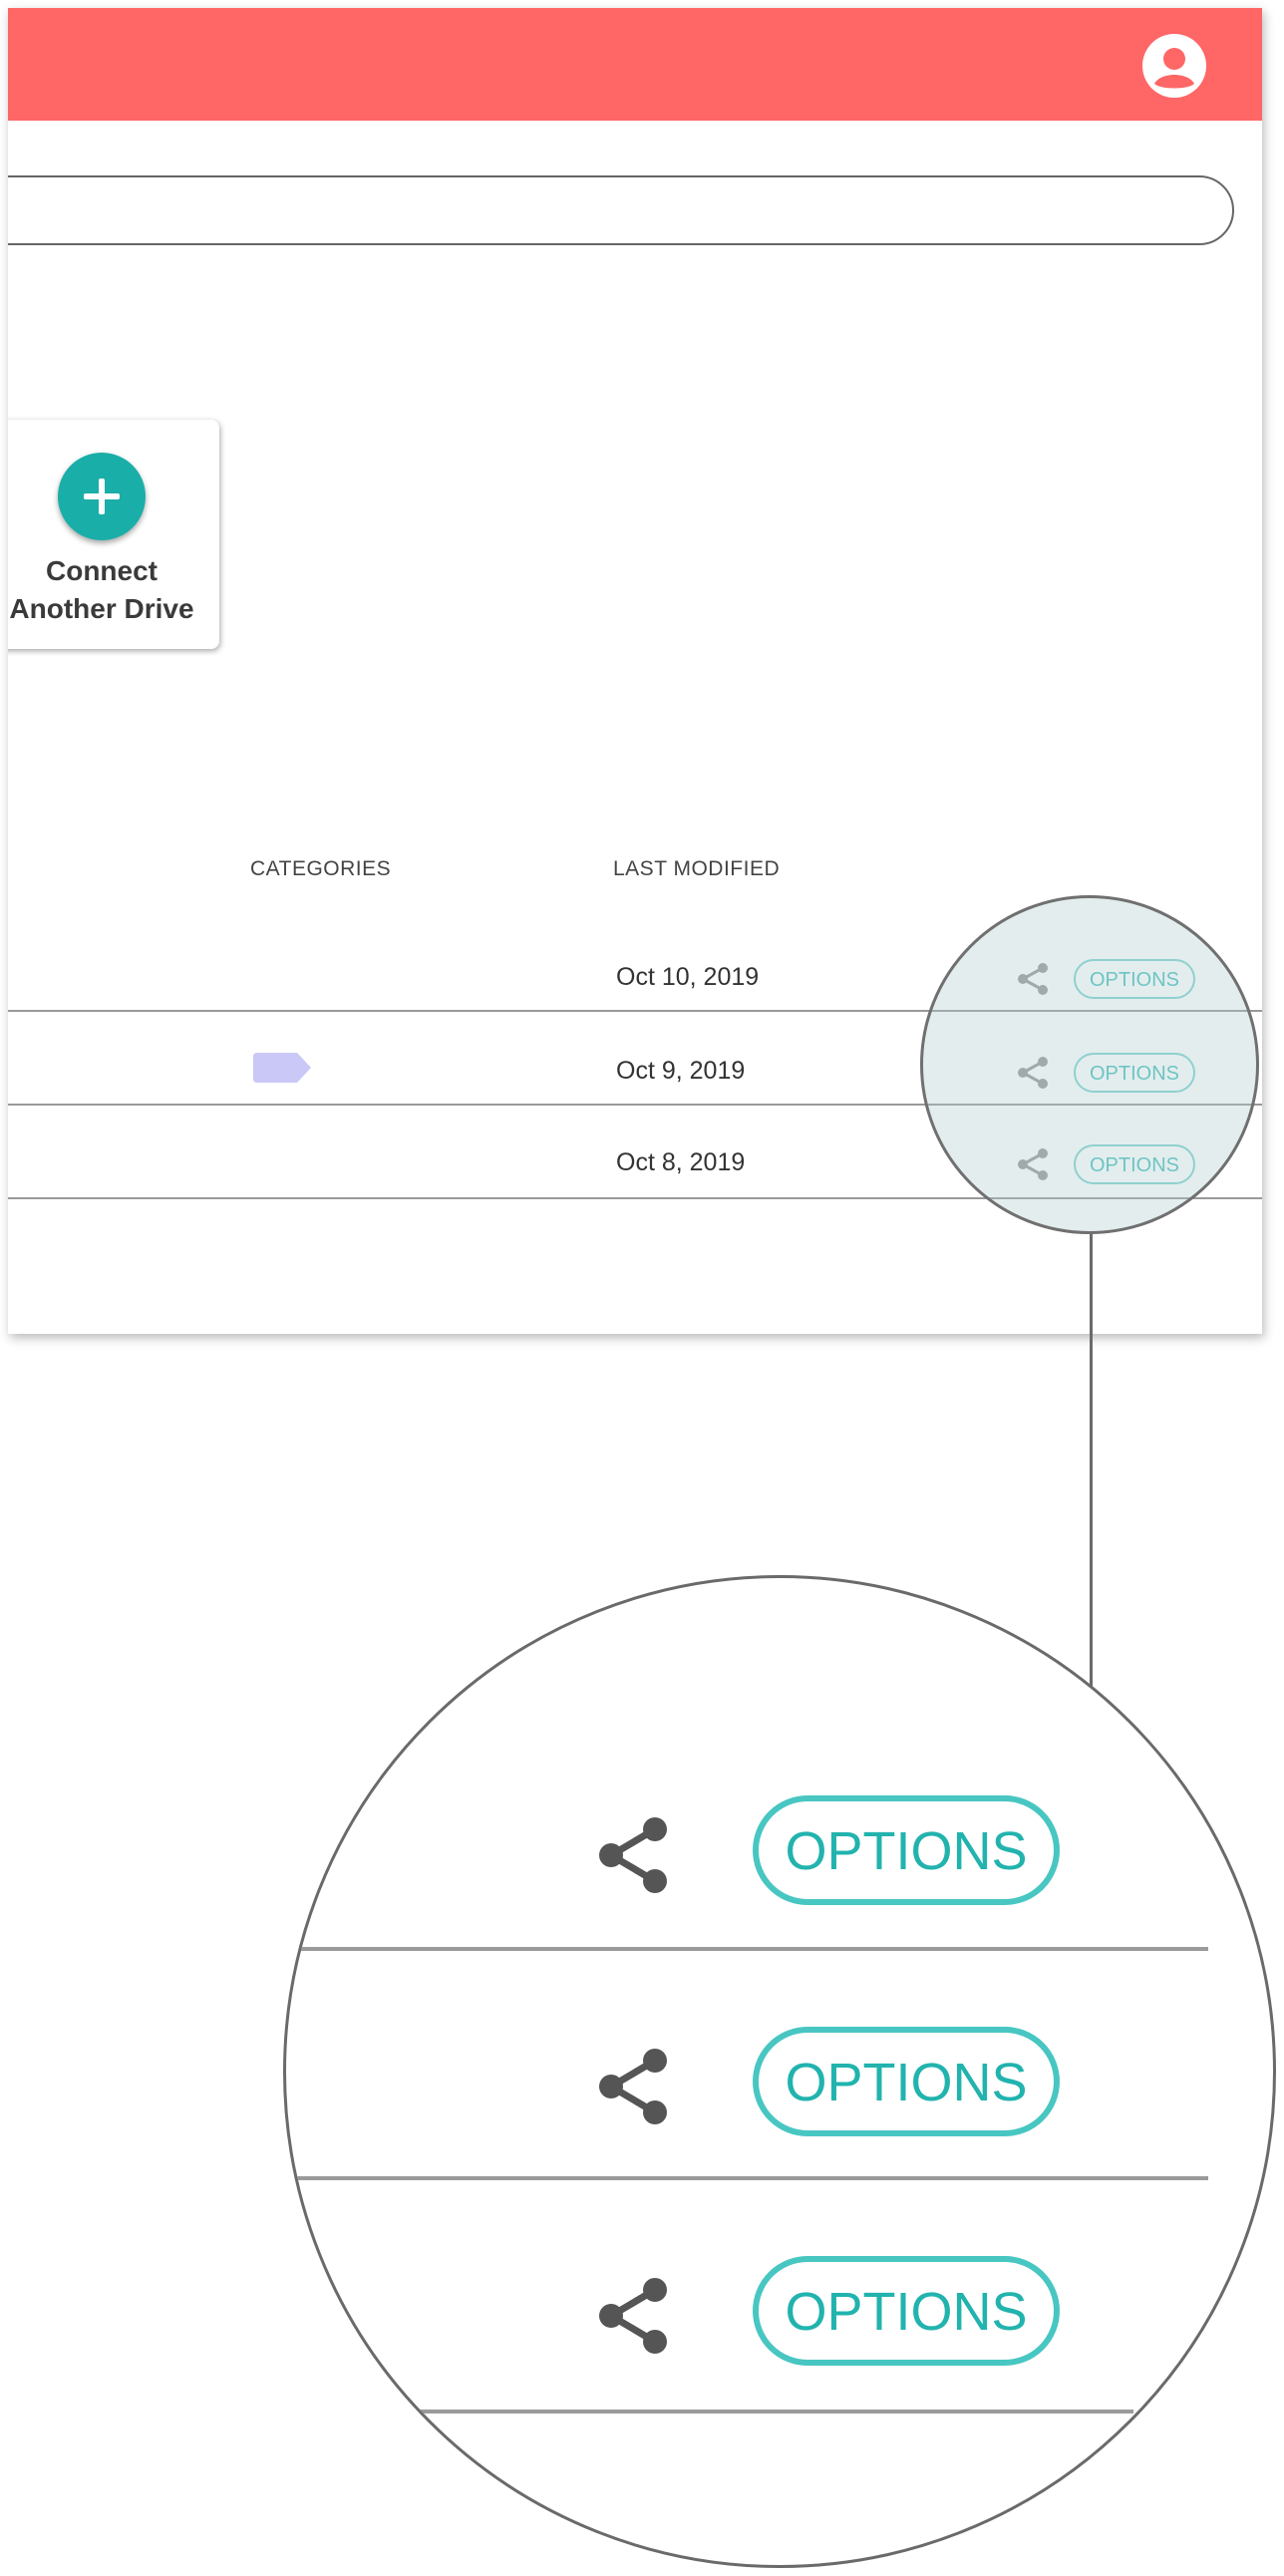 This screenshot has width=1284, height=2576. Describe the element at coordinates (681, 1162) in the screenshot. I see `row-date: Oct 8, 2019` at that location.